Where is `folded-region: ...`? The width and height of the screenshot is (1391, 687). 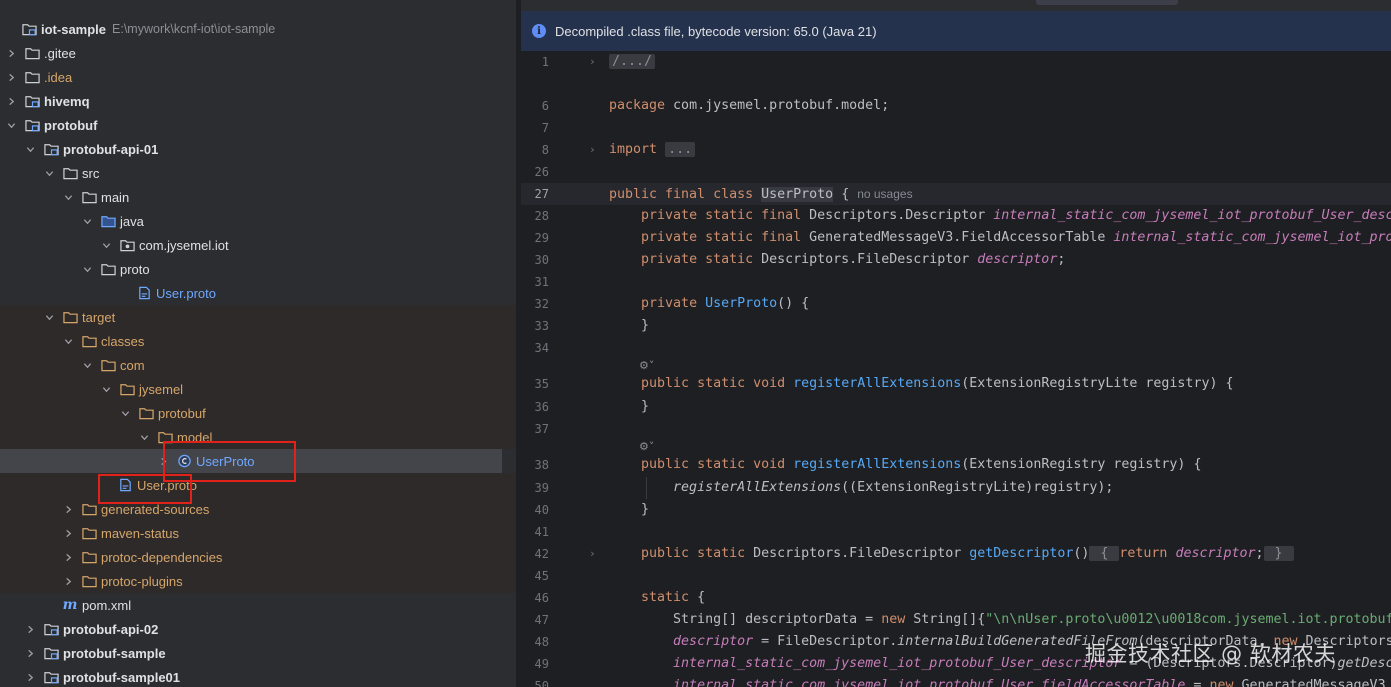
folded-region: ... is located at coordinates (680, 149).